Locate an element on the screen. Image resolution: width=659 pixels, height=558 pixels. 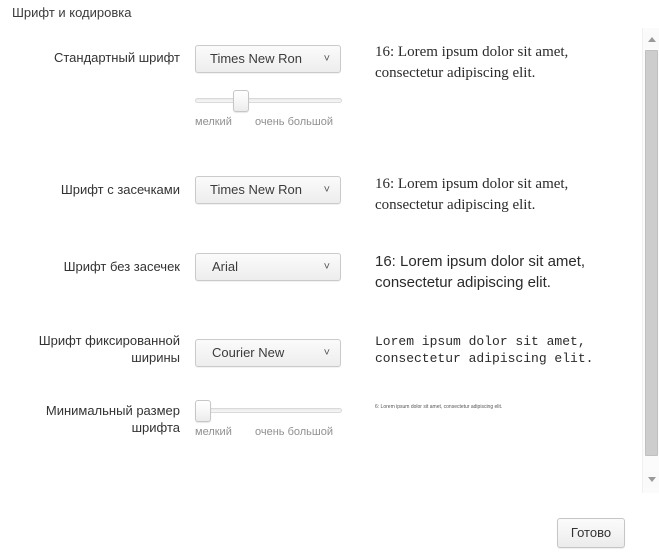
fixed-width-font-dropdown: Courier New ˅ is located at coordinates (268, 353).